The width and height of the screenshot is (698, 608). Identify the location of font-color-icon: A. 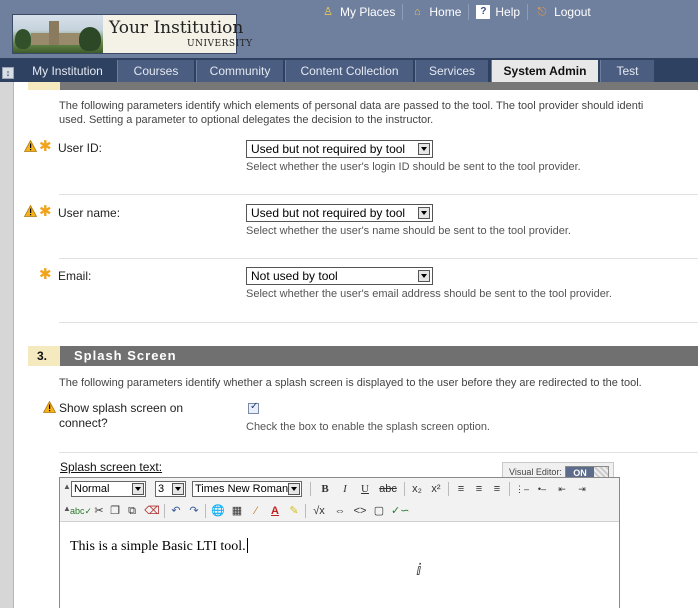
(275, 511).